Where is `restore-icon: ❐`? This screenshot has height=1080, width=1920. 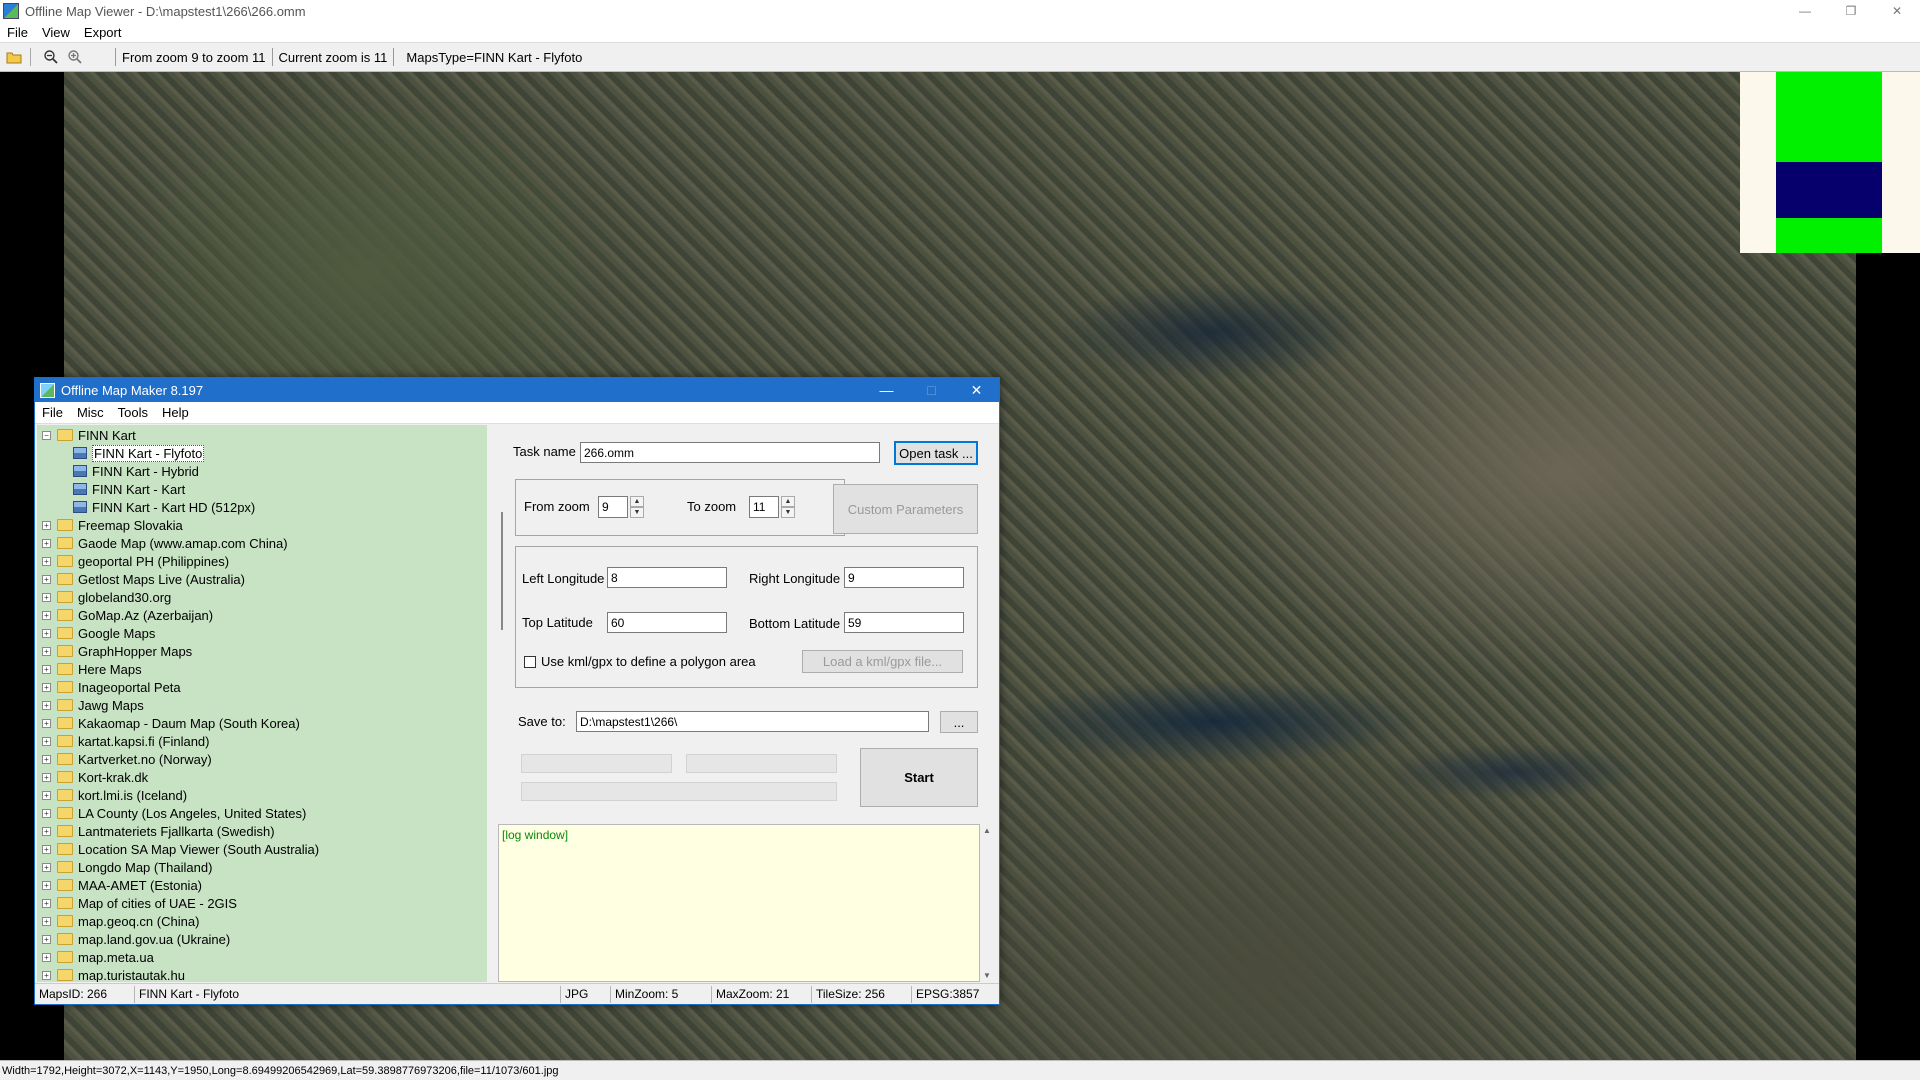
restore-icon: ❐ is located at coordinates (1851, 11).